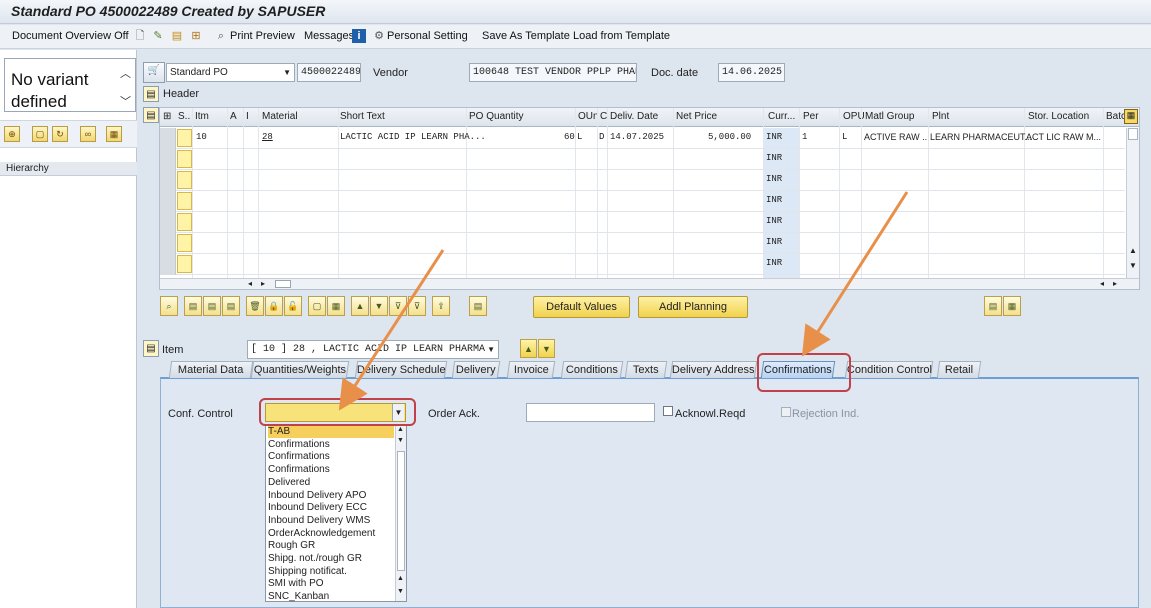 This screenshot has width=1151, height=608. I want to click on col-oun: OUn, so click(588, 116).